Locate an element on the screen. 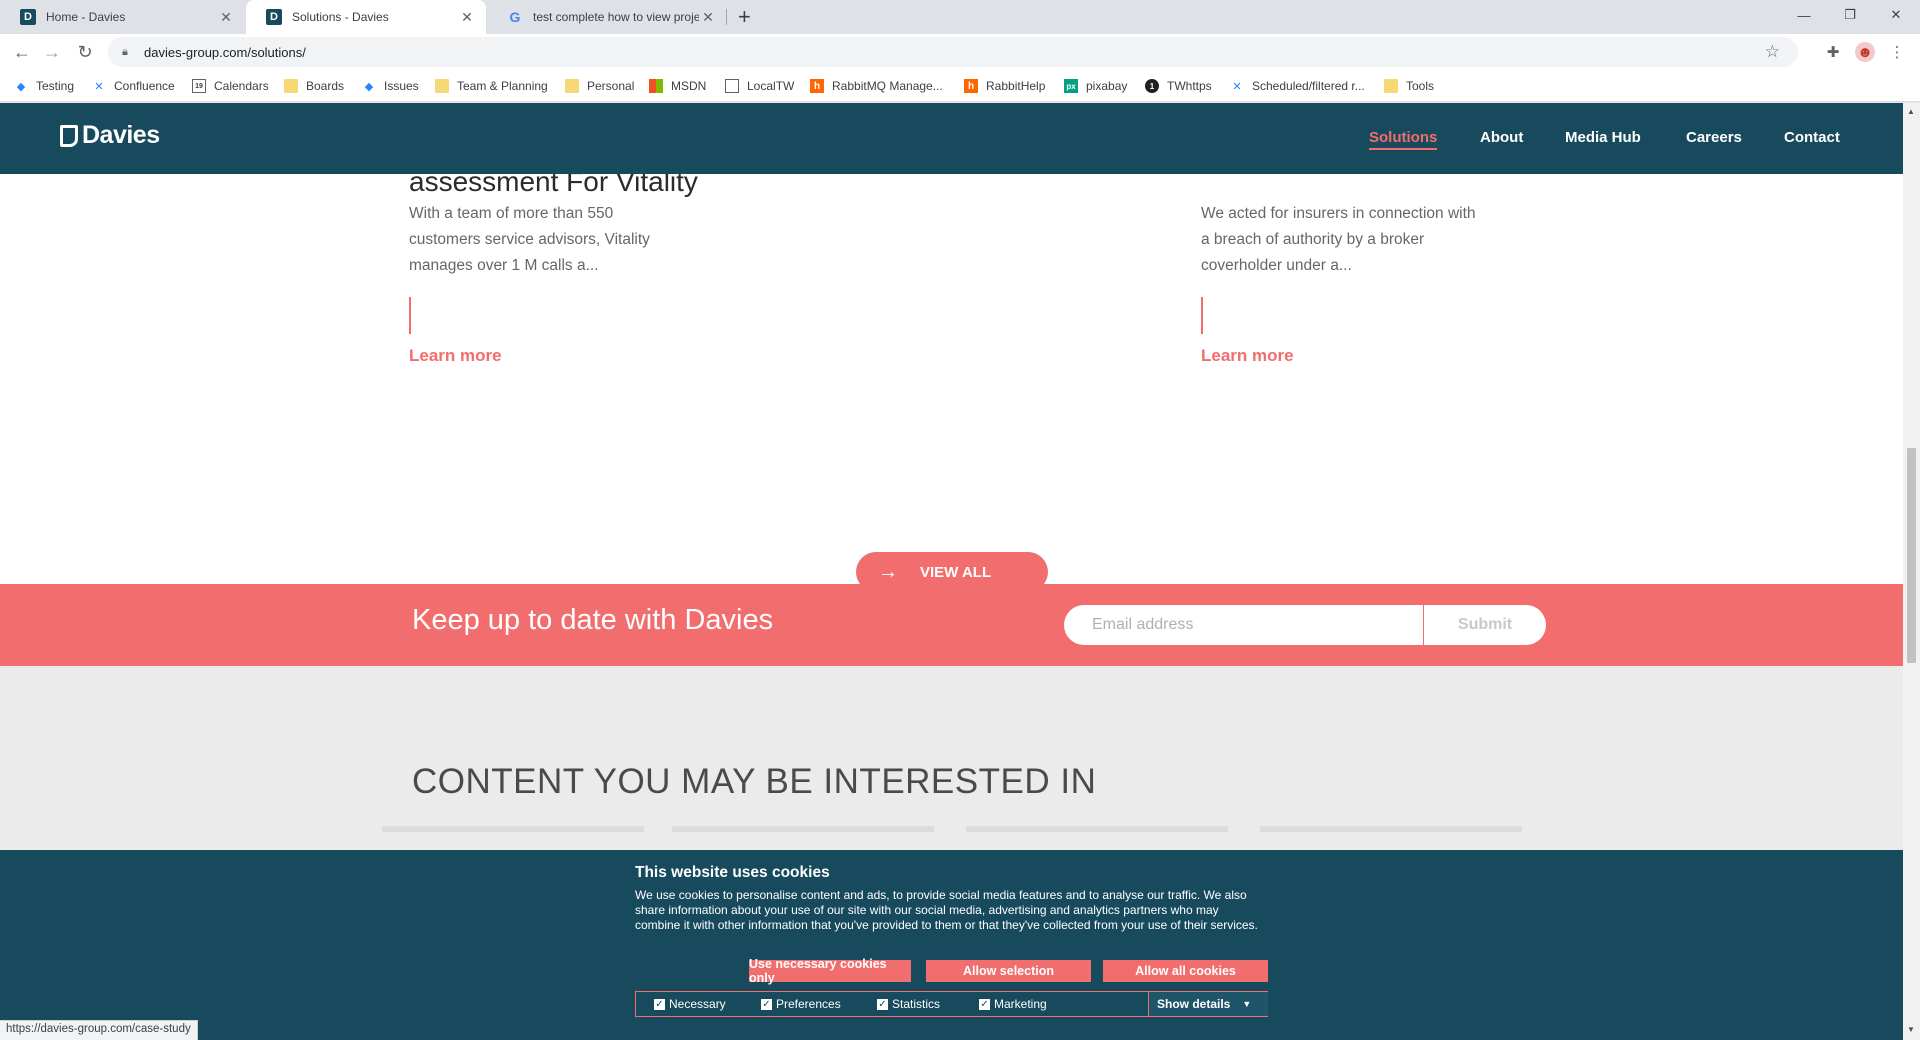 The height and width of the screenshot is (1040, 1920). extensions-icon: ✚ is located at coordinates (1833, 52).